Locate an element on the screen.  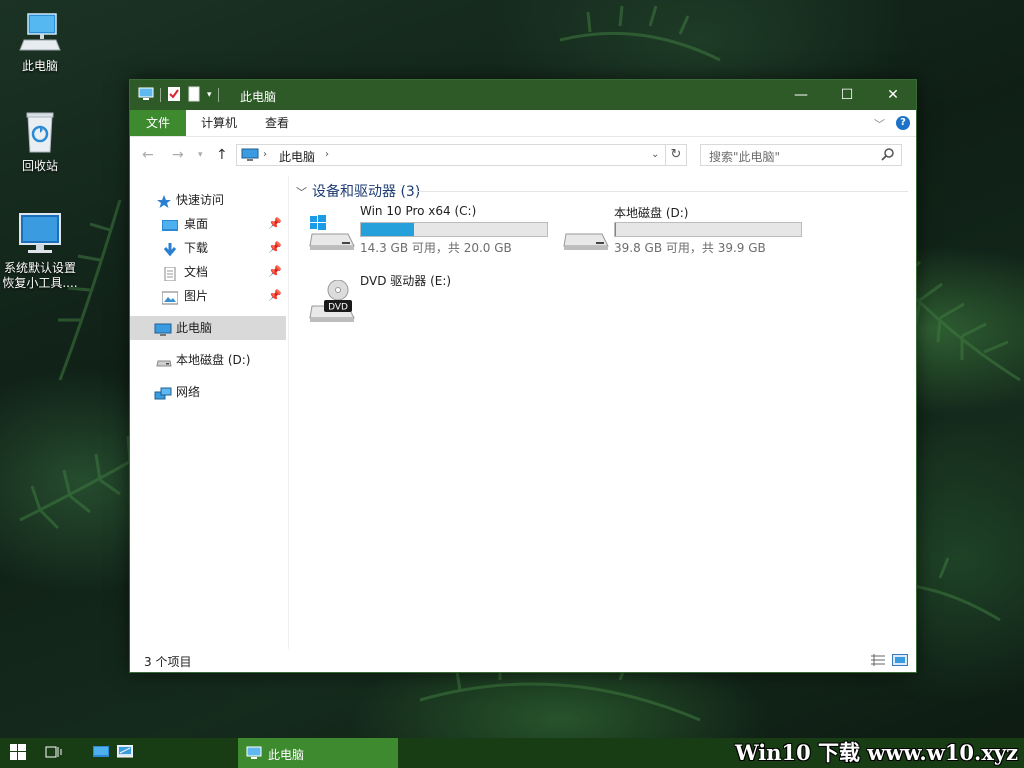
nav-documents: 文档 📌 is located at coordinates (208, 272).